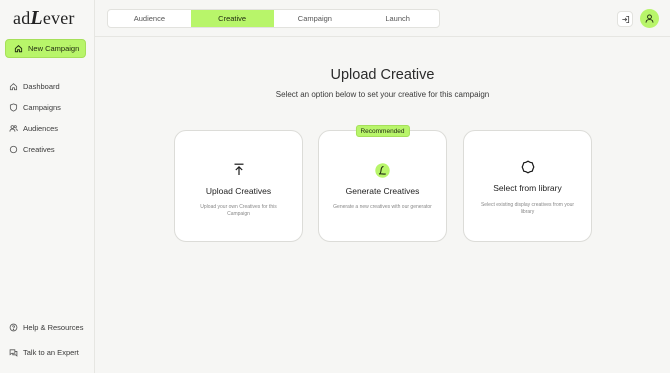 Image resolution: width=670 pixels, height=373 pixels. I want to click on sidebar-item-campaigns: Campaigns, so click(35, 107).